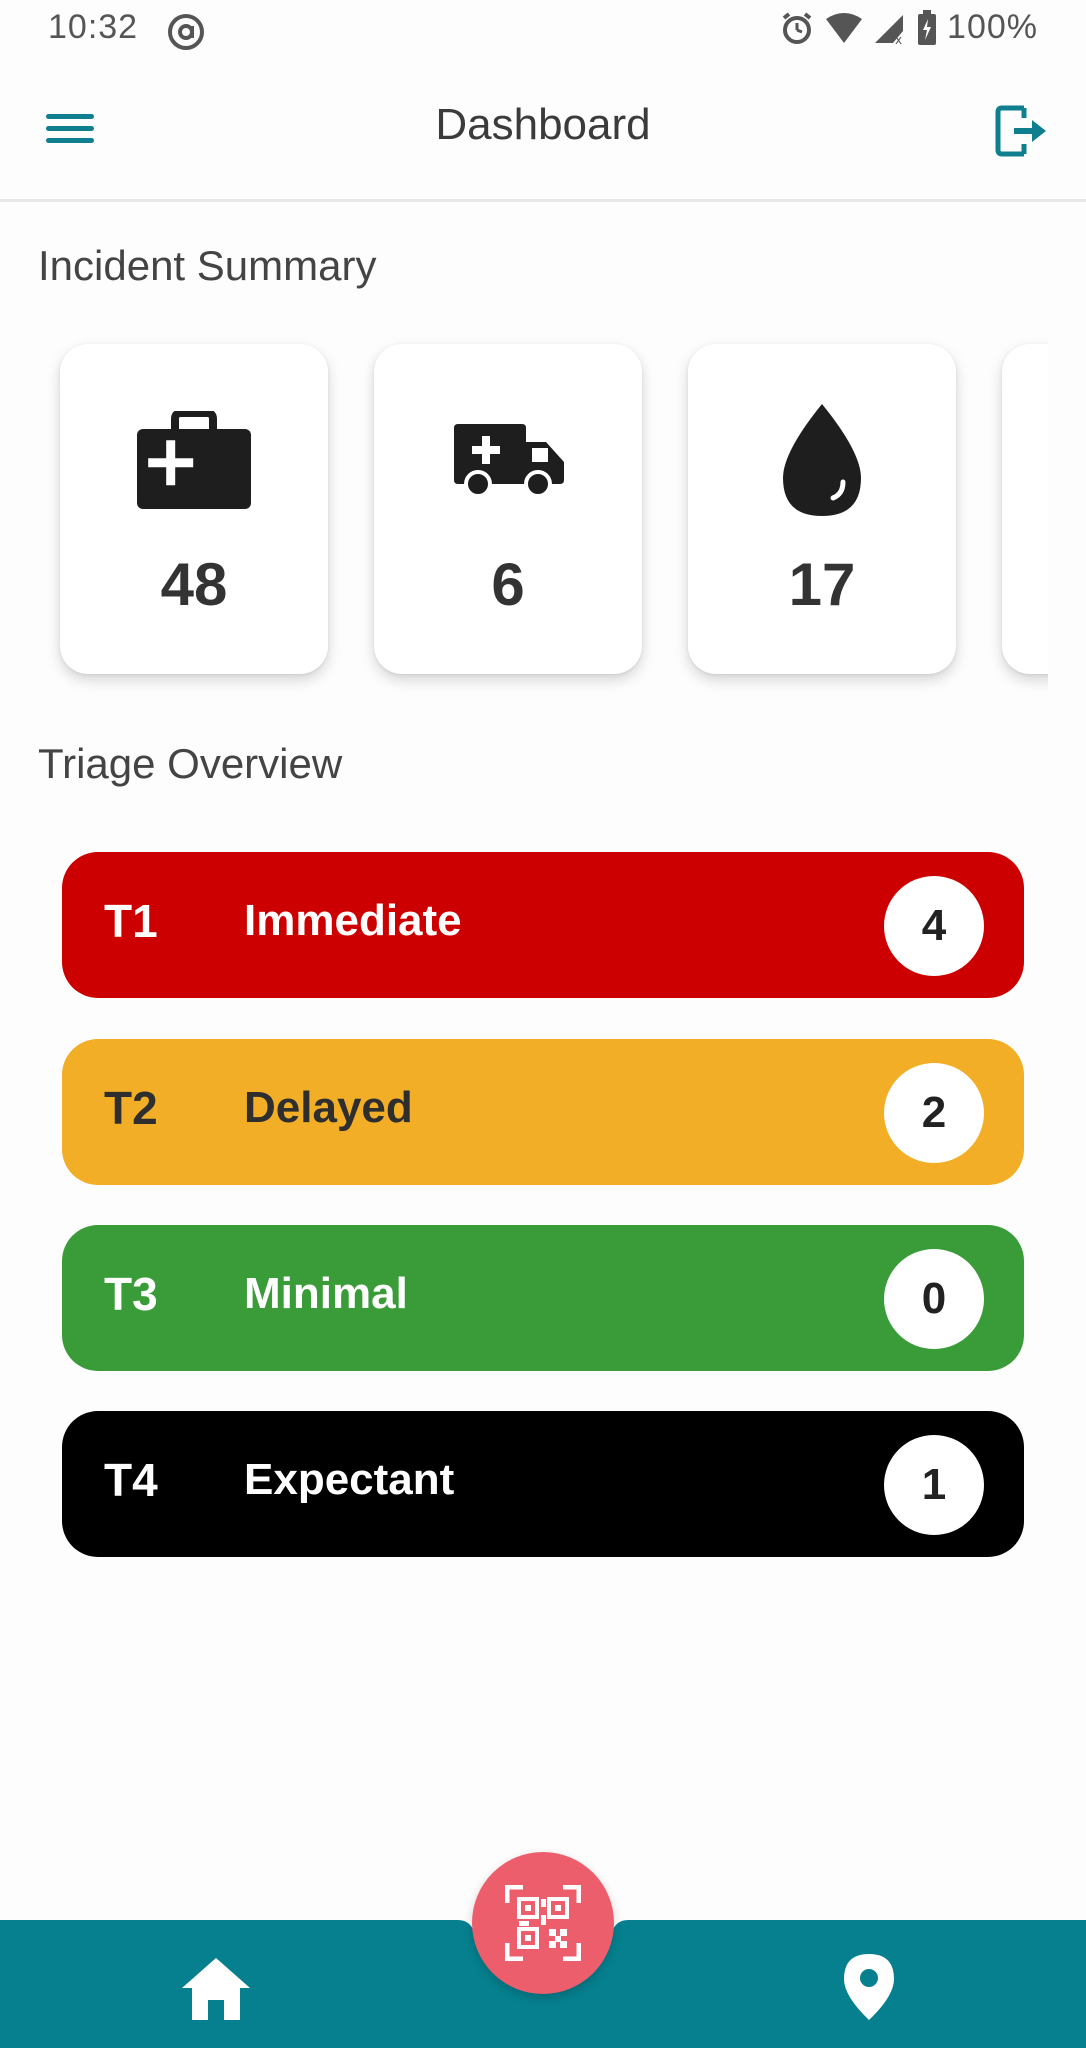 Image resolution: width=1086 pixels, height=2048 pixels. Describe the element at coordinates (927, 27) in the screenshot. I see `battery-icon` at that location.